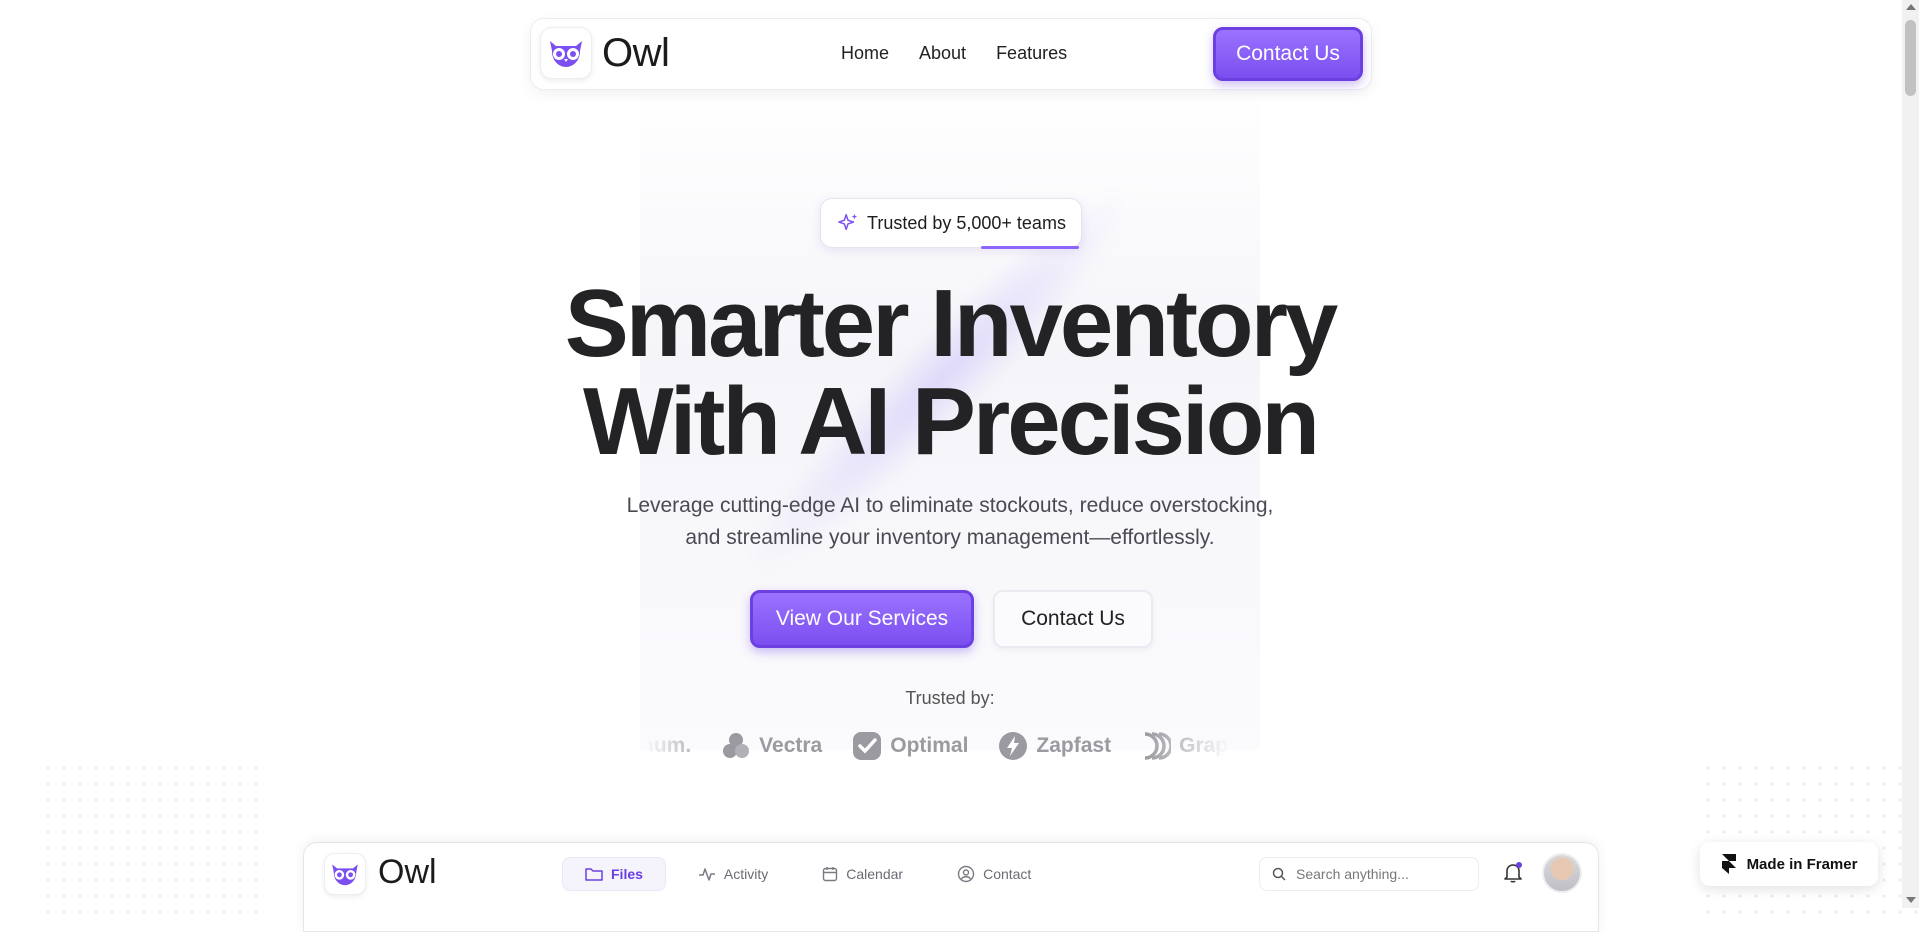  Describe the element at coordinates (1802, 864) in the screenshot. I see `framer-badge-label: Made in Framer` at that location.